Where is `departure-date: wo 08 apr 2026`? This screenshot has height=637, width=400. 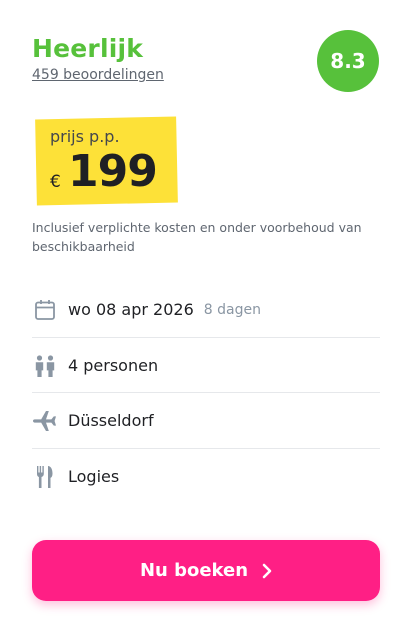
departure-date: wo 08 apr 2026 is located at coordinates (131, 309).